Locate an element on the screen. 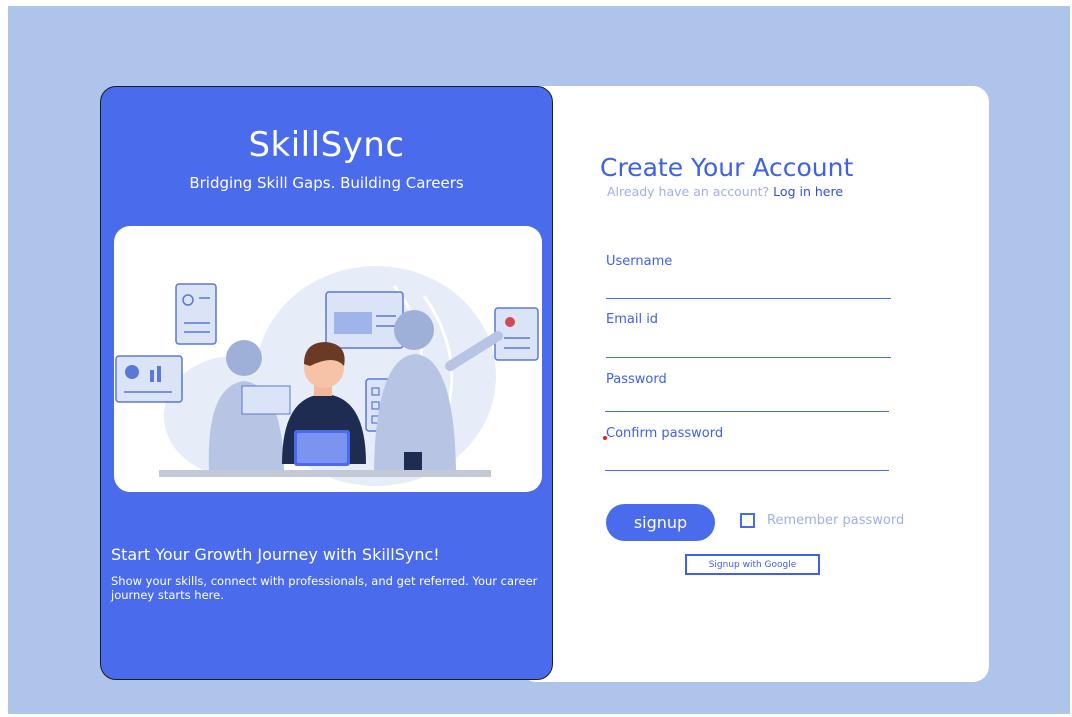  brand-title: SkillSync is located at coordinates (326, 145).